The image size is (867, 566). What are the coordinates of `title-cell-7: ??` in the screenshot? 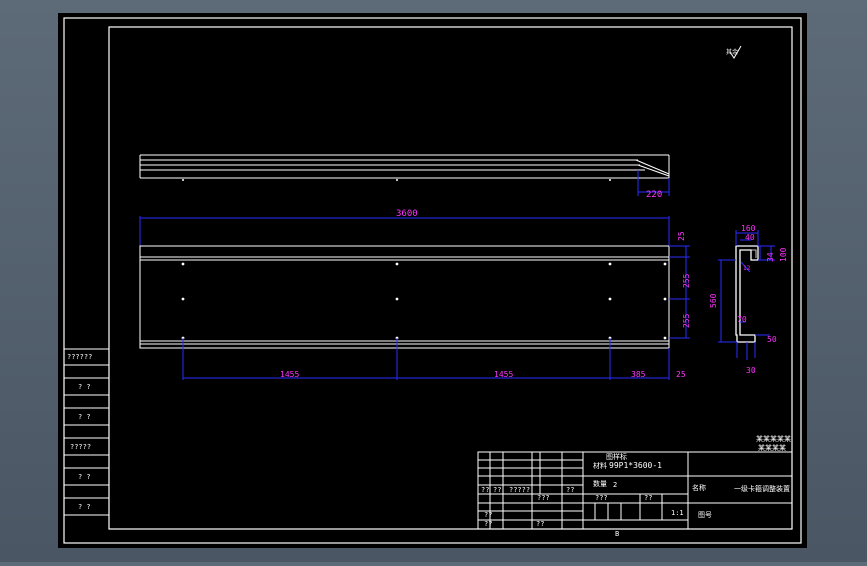 It's located at (648, 498).